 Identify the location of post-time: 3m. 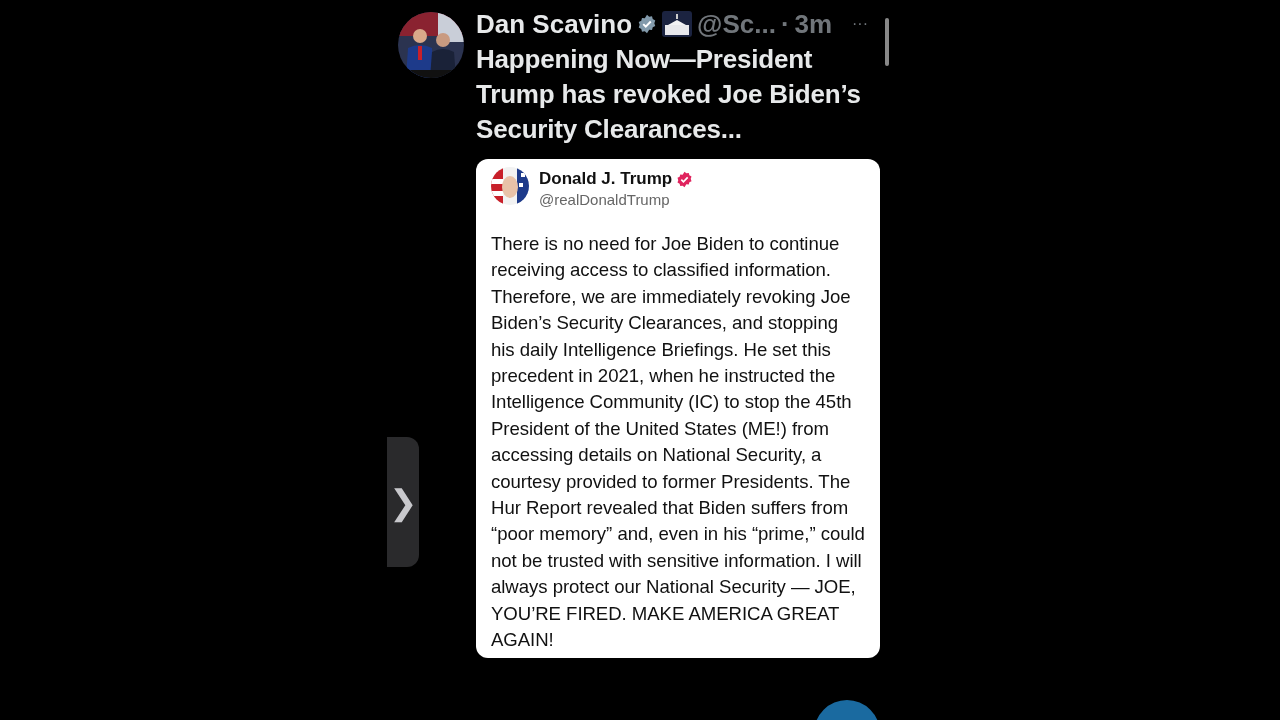
(813, 24).